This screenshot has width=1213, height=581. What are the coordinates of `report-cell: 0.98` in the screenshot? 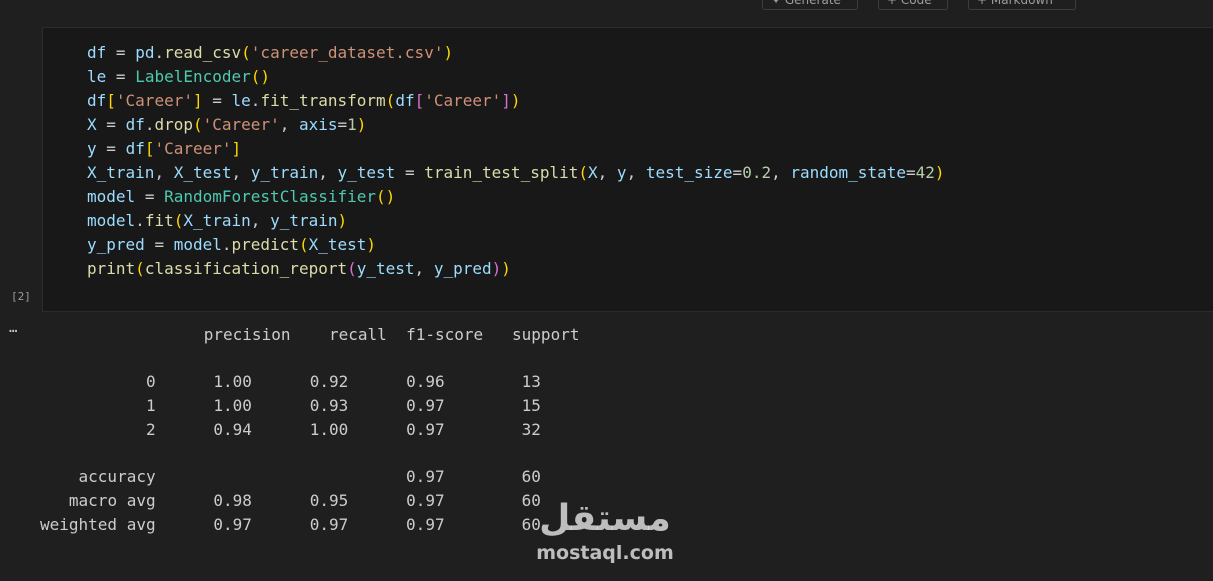 It's located at (232, 500).